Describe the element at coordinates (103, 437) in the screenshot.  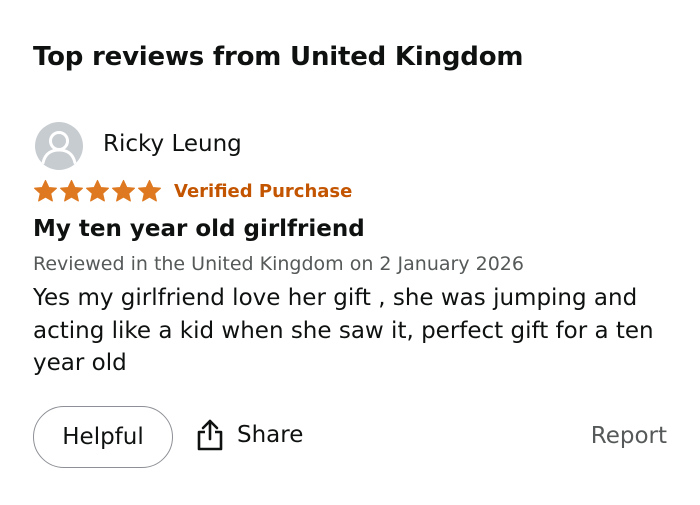
I see `helpful-button: Helpful` at that location.